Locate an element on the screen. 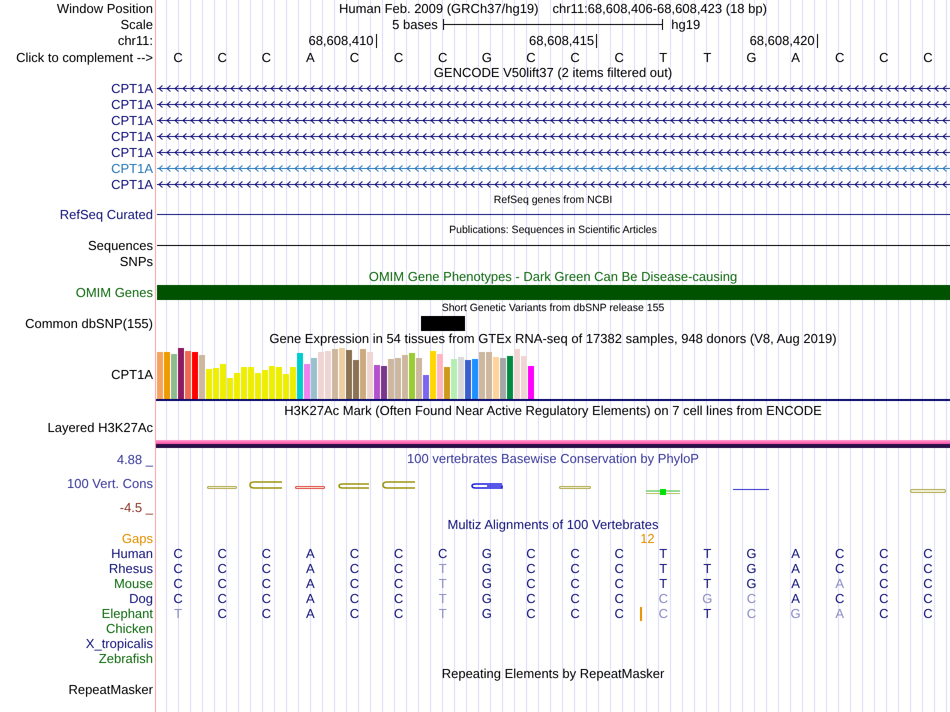 The width and height of the screenshot is (950, 712). track-label: Sequences is located at coordinates (120, 245).